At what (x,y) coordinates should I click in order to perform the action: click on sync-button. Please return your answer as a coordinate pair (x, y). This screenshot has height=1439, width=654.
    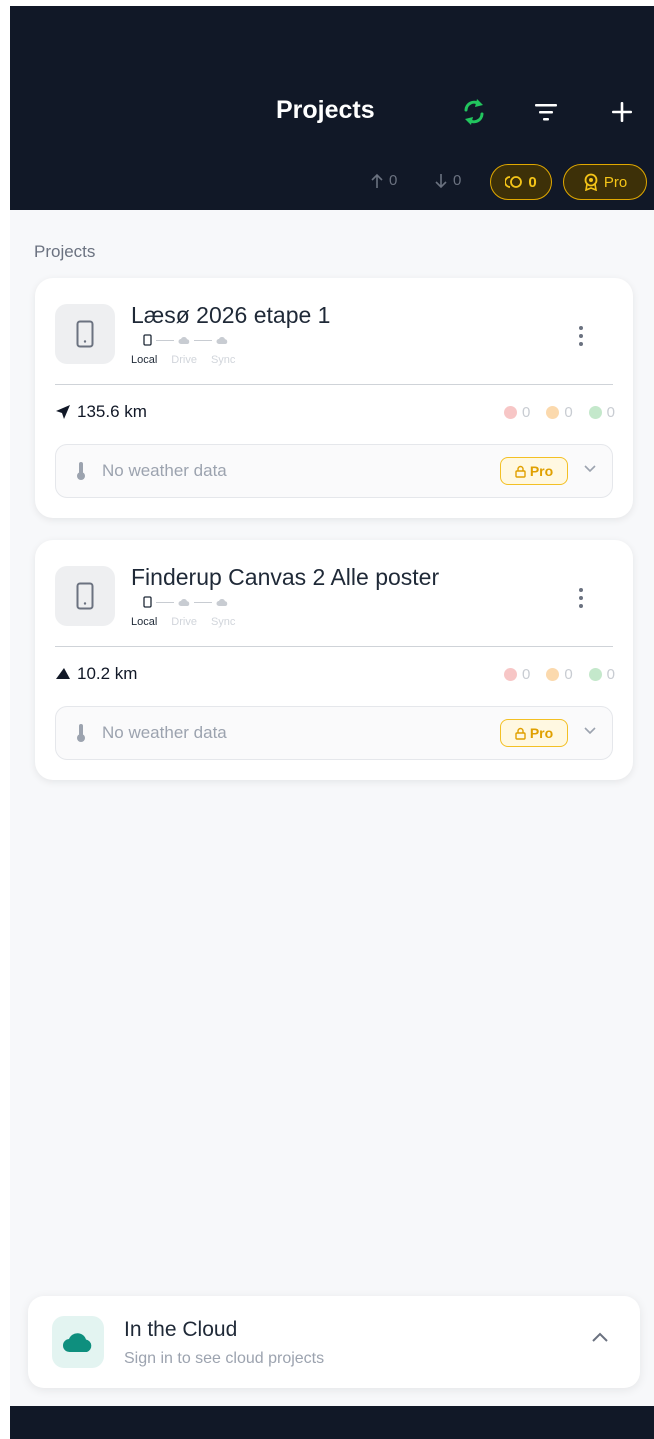
    Looking at the image, I should click on (474, 112).